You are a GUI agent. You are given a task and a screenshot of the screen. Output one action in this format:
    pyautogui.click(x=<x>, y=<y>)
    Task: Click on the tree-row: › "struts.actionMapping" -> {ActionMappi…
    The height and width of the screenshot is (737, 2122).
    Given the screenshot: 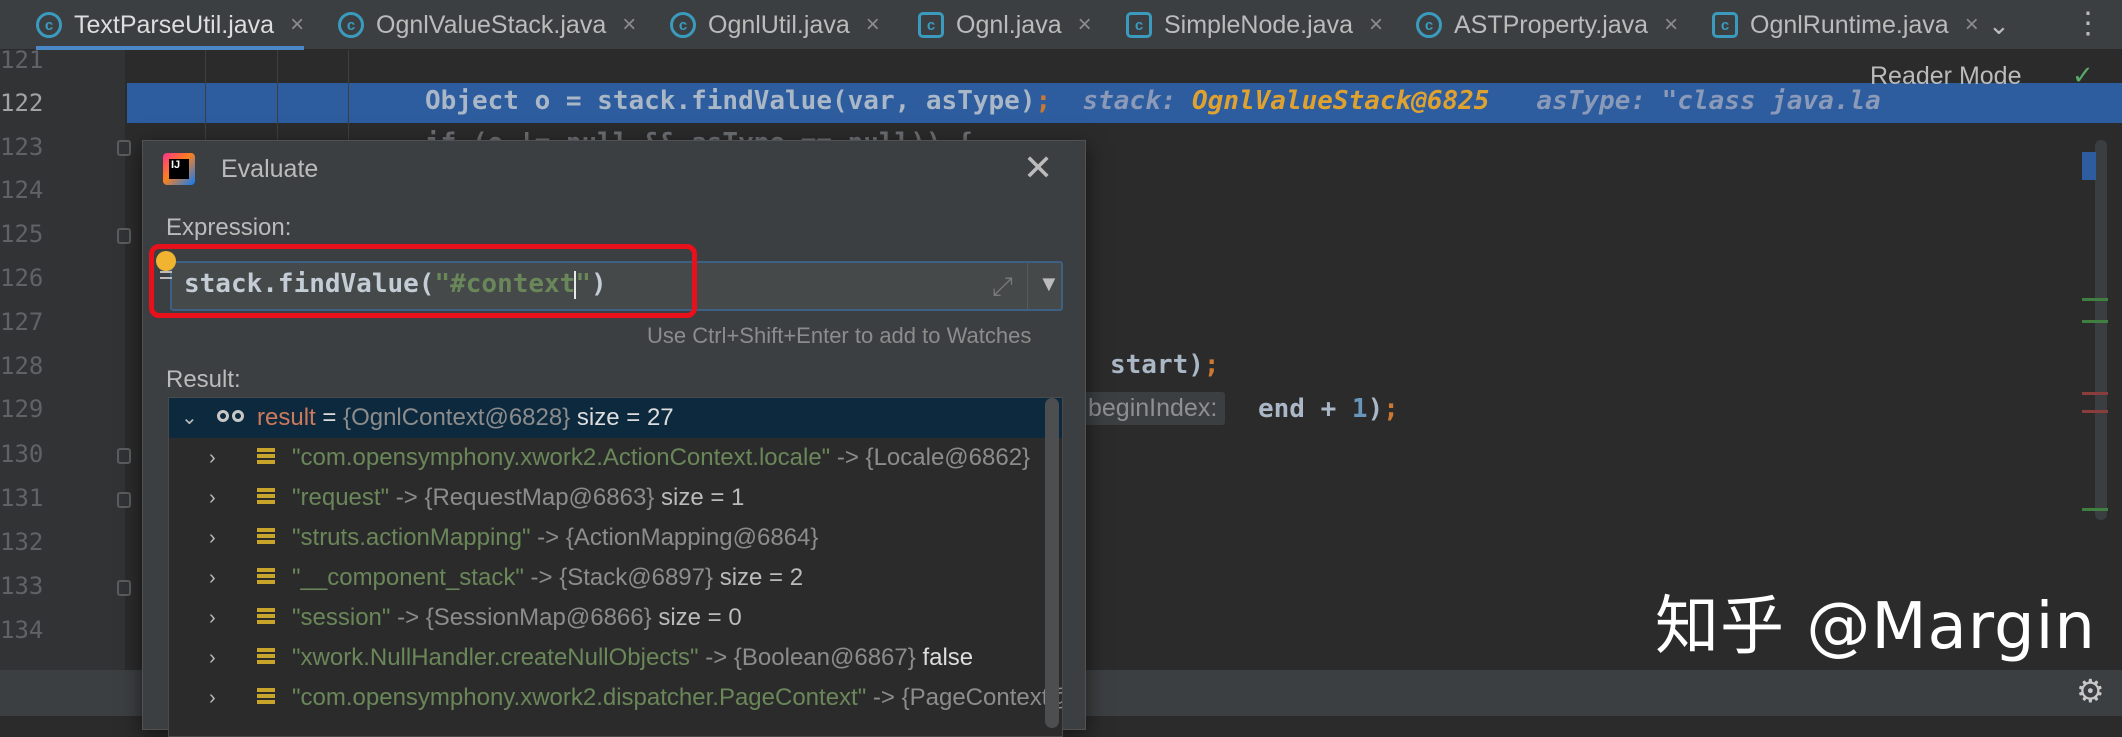 What is the action you would take?
    pyautogui.click(x=615, y=538)
    